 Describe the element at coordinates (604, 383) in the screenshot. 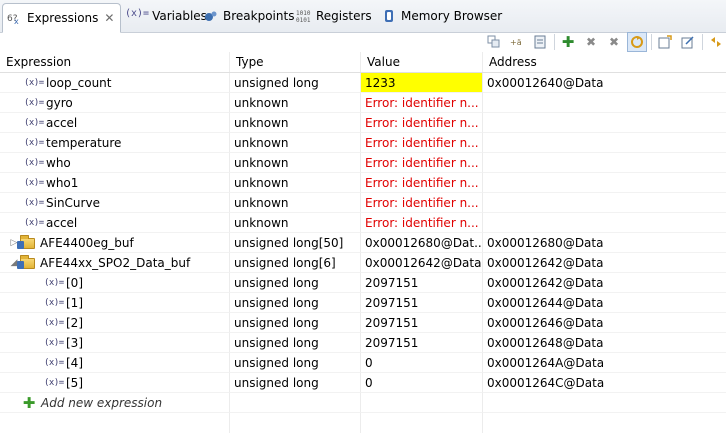

I see `address-cell: 0x0001264C@Data` at that location.